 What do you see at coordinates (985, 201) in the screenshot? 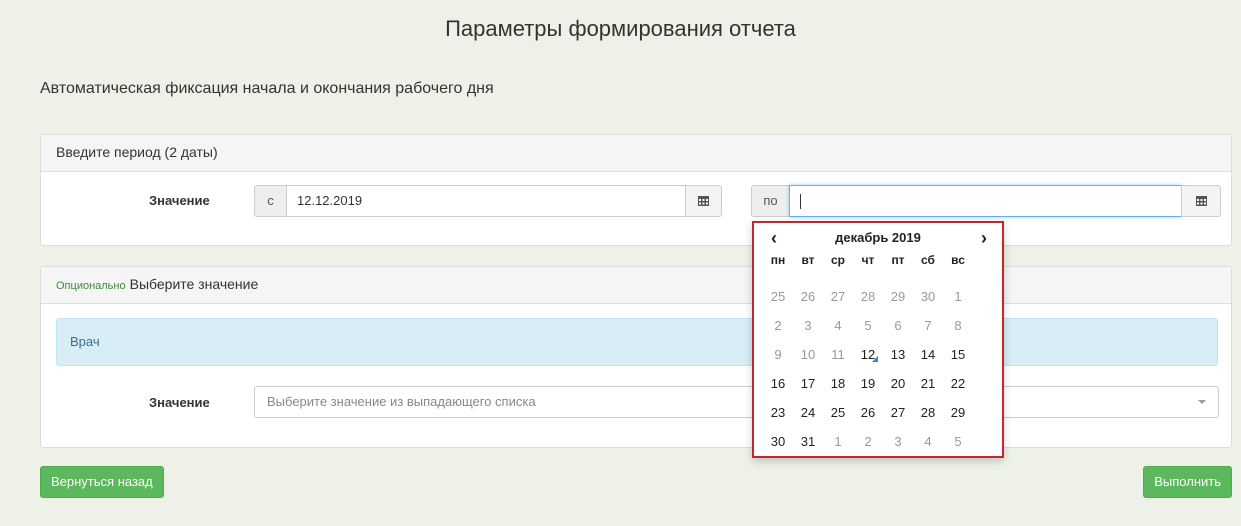
I see `date-to-input` at bounding box center [985, 201].